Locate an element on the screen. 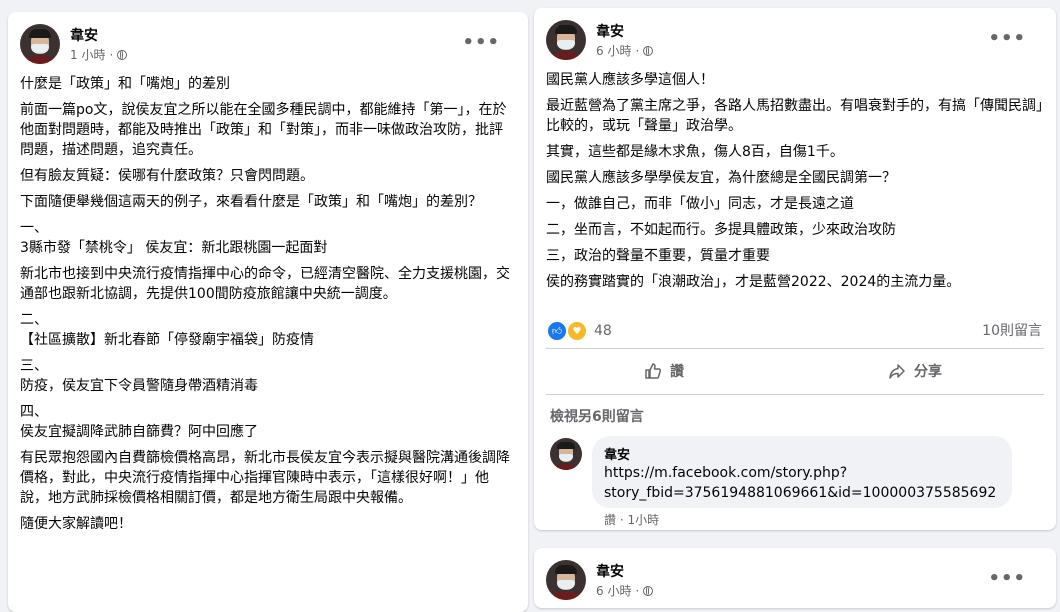 The image size is (1060, 612). comment-time: 1小時 is located at coordinates (643, 520).